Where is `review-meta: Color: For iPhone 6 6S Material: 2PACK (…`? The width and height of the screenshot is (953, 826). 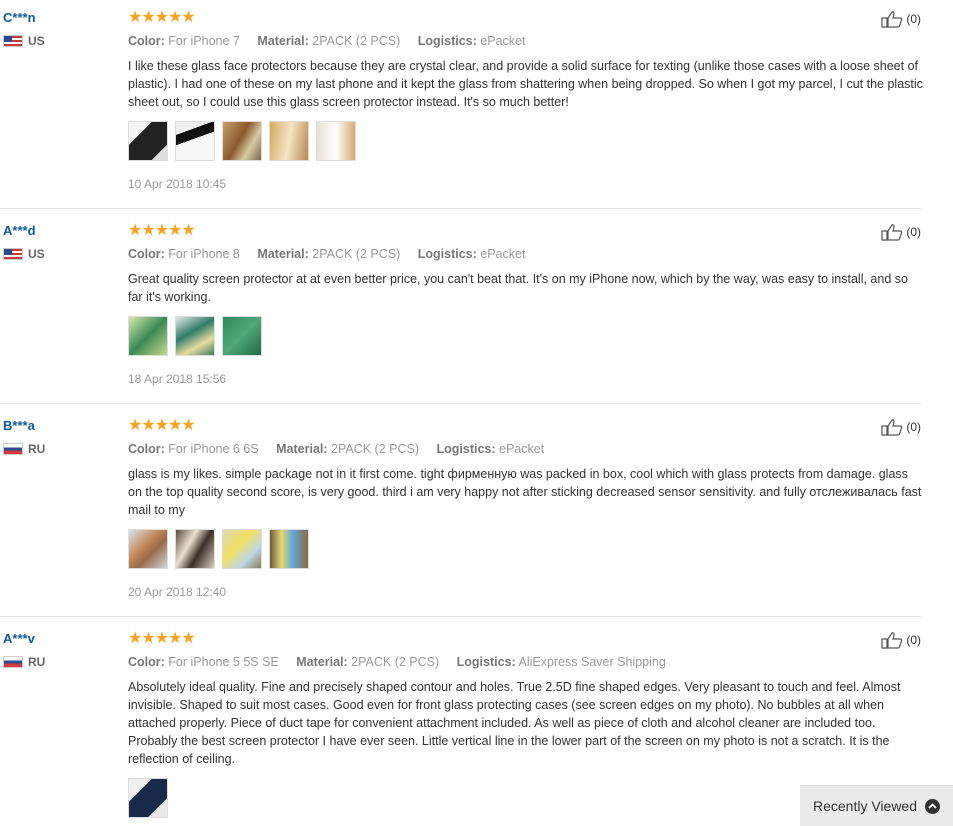
review-meta: Color: For iPhone 6 6S Material: 2PACK (… is located at coordinates (525, 449).